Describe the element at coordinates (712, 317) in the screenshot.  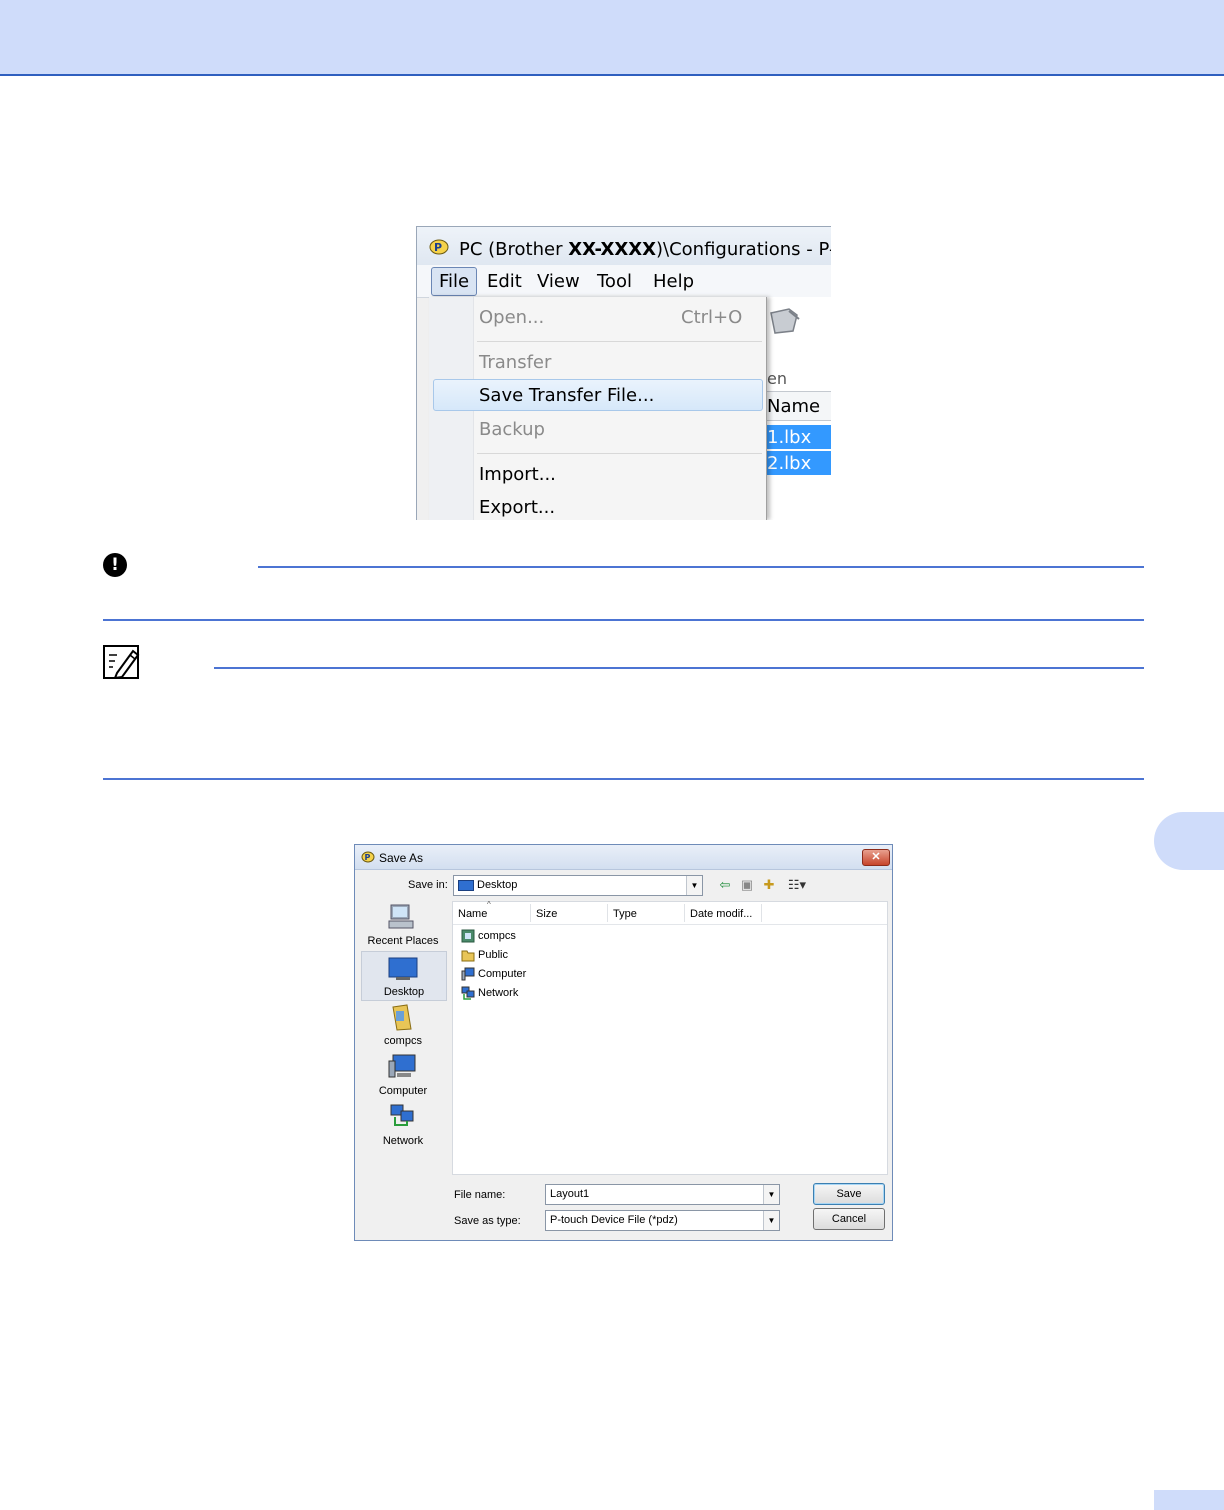
I see `open-shortcut: Ctrl+O` at that location.